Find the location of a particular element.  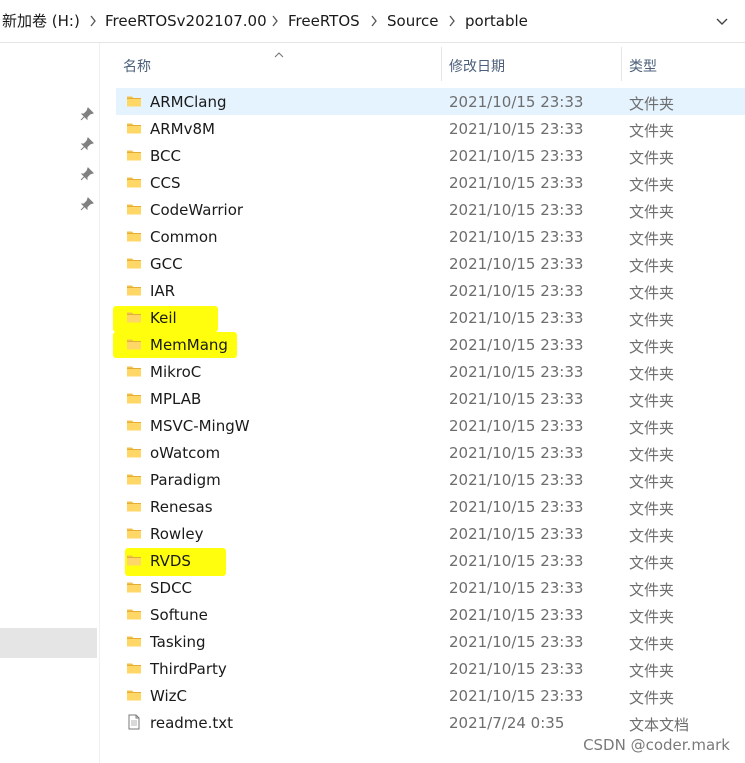

item-name: CCS is located at coordinates (165, 183).